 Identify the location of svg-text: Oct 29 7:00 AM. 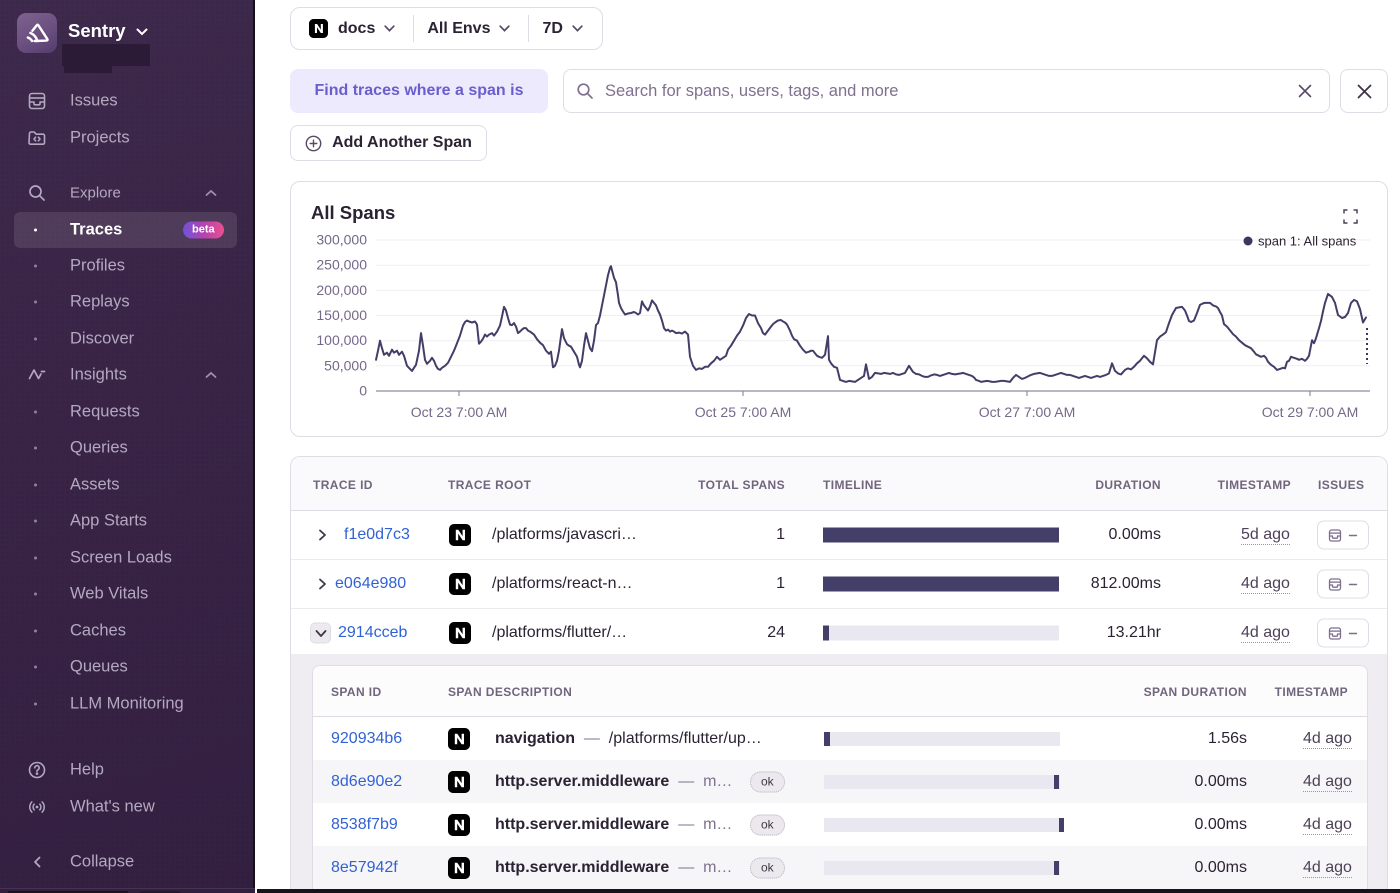
(1310, 412).